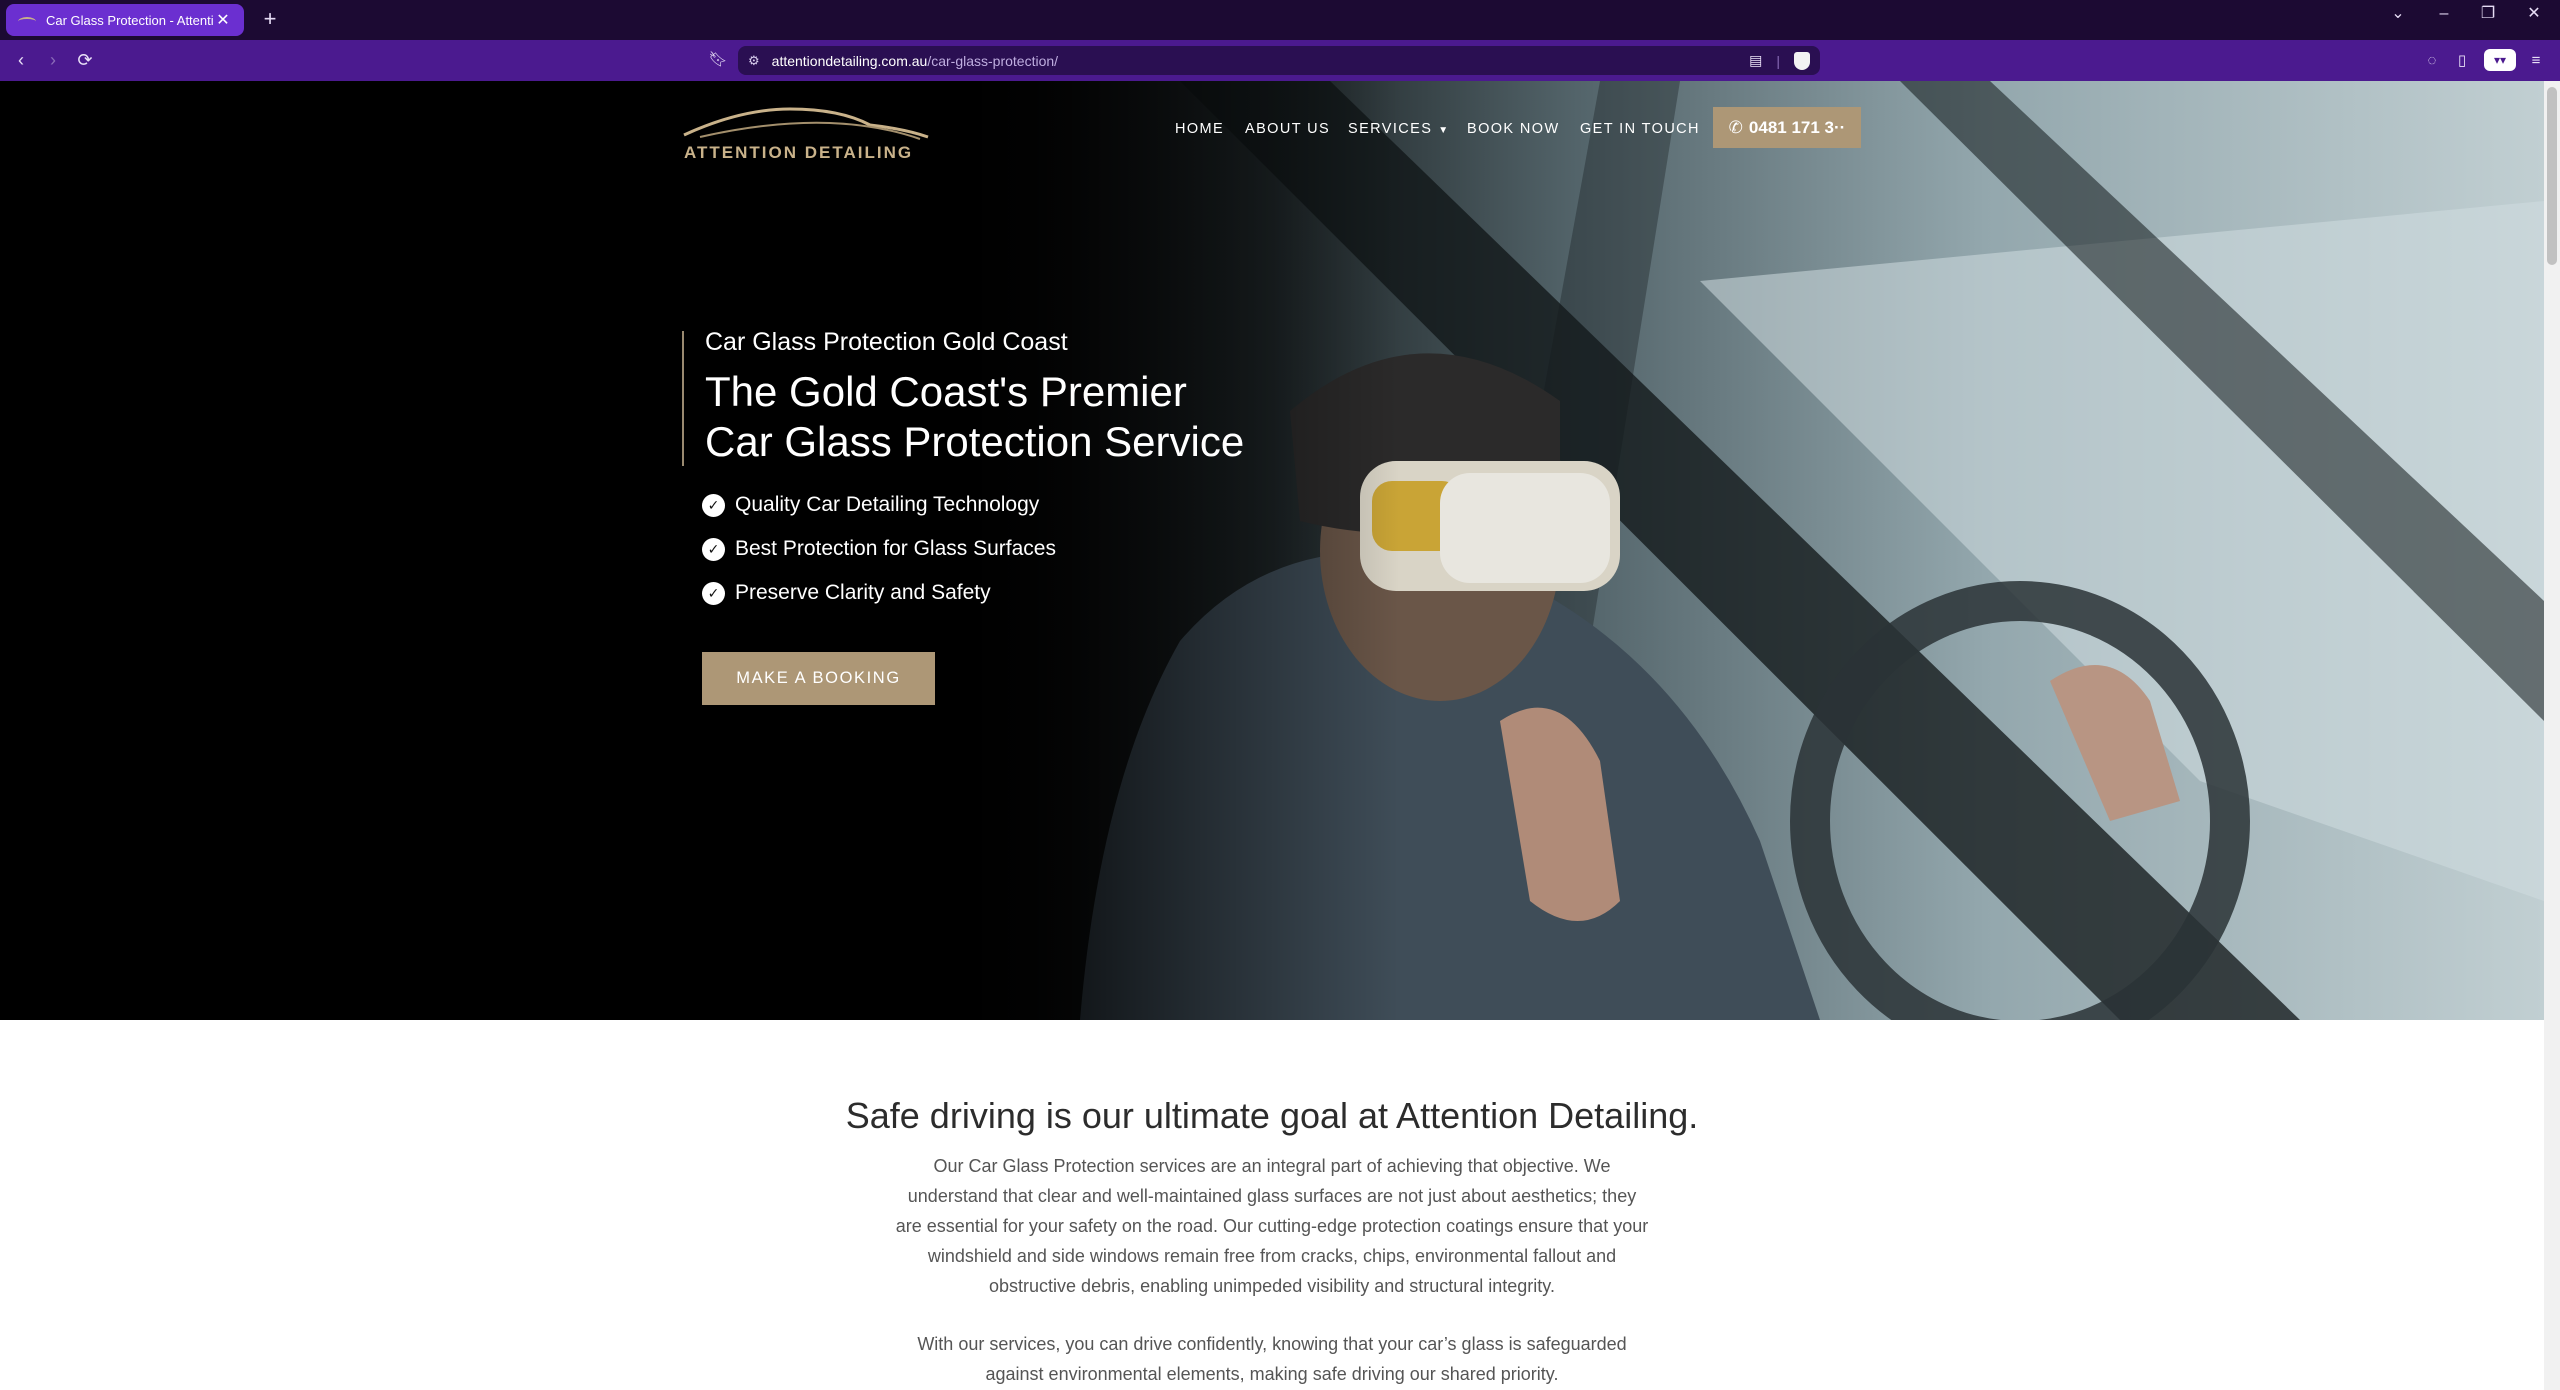 This screenshot has height=1390, width=2560. Describe the element at coordinates (946, 391) in the screenshot. I see `hero-title-line-1: The Gold Coast's Premier` at that location.